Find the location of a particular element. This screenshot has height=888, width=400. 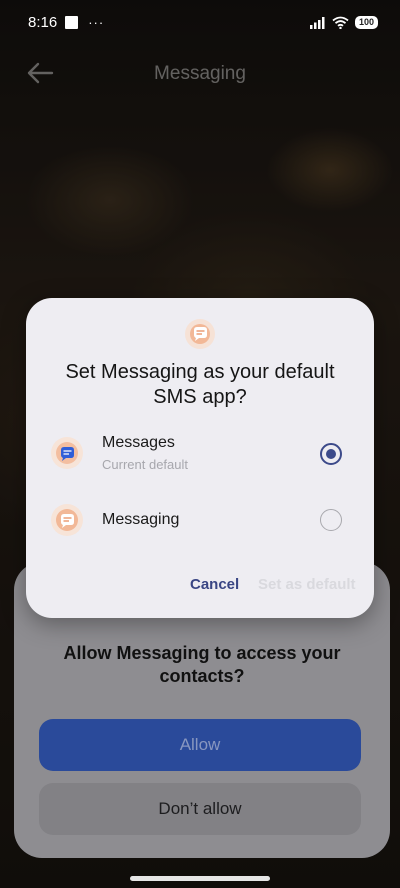

status-time: 8:16 is located at coordinates (43, 22).